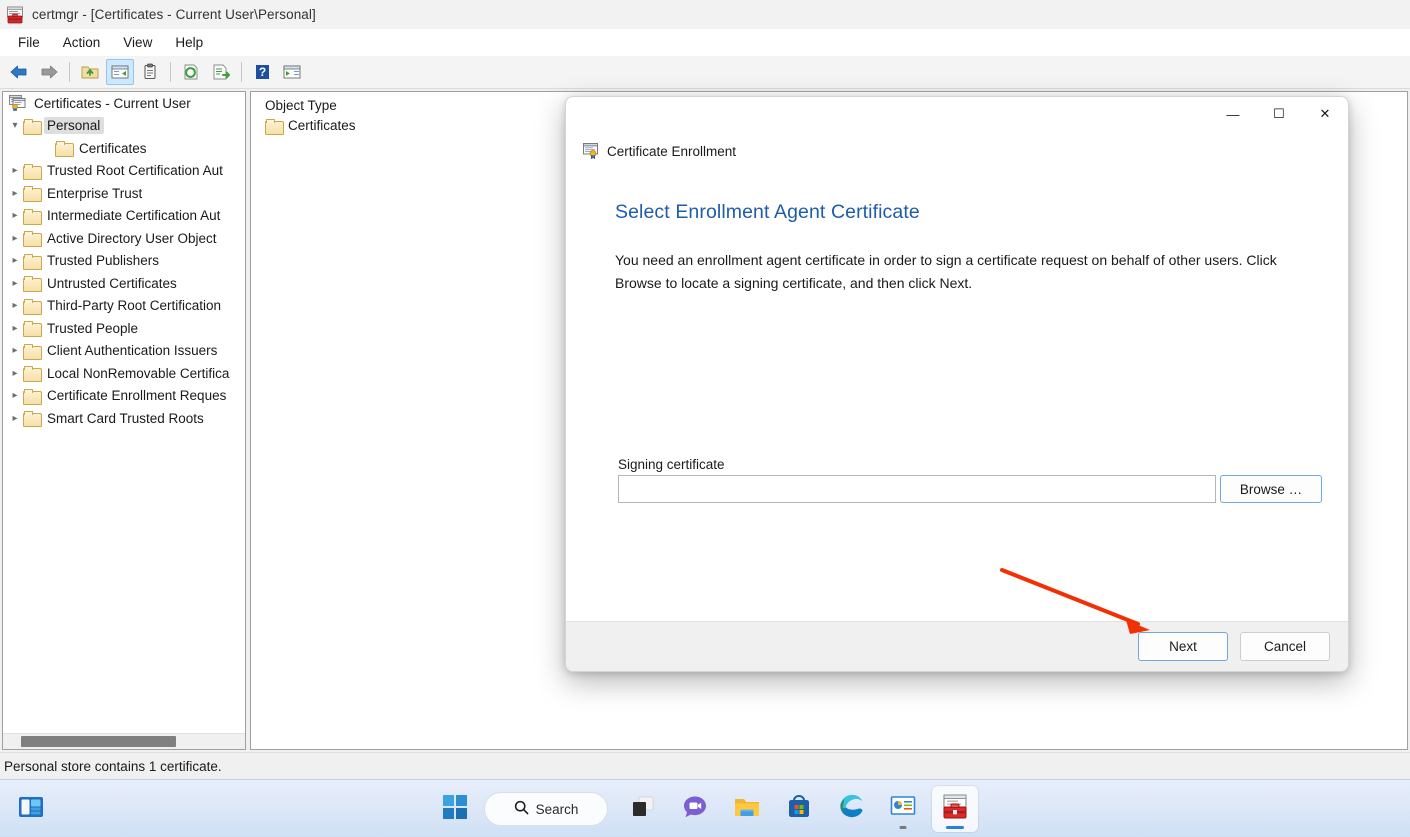  What do you see at coordinates (747, 809) in the screenshot?
I see `file-explorer-button` at bounding box center [747, 809].